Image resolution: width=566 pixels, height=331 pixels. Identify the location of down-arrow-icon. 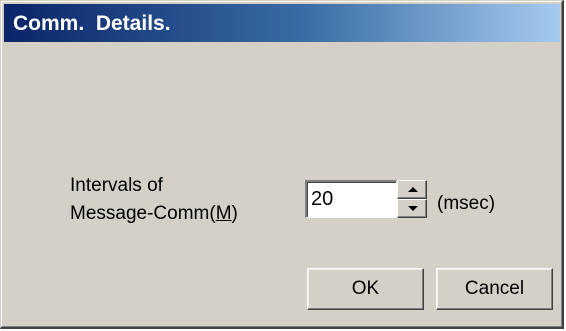
(413, 208).